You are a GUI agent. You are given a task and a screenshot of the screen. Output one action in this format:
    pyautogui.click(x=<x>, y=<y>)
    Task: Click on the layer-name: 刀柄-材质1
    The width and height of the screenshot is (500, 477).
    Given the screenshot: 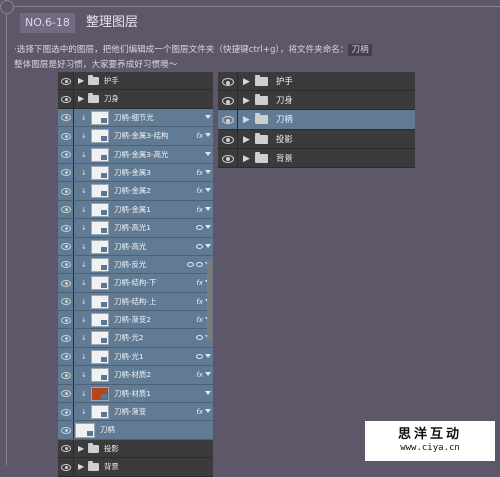 What is the action you would take?
    pyautogui.click(x=132, y=393)
    